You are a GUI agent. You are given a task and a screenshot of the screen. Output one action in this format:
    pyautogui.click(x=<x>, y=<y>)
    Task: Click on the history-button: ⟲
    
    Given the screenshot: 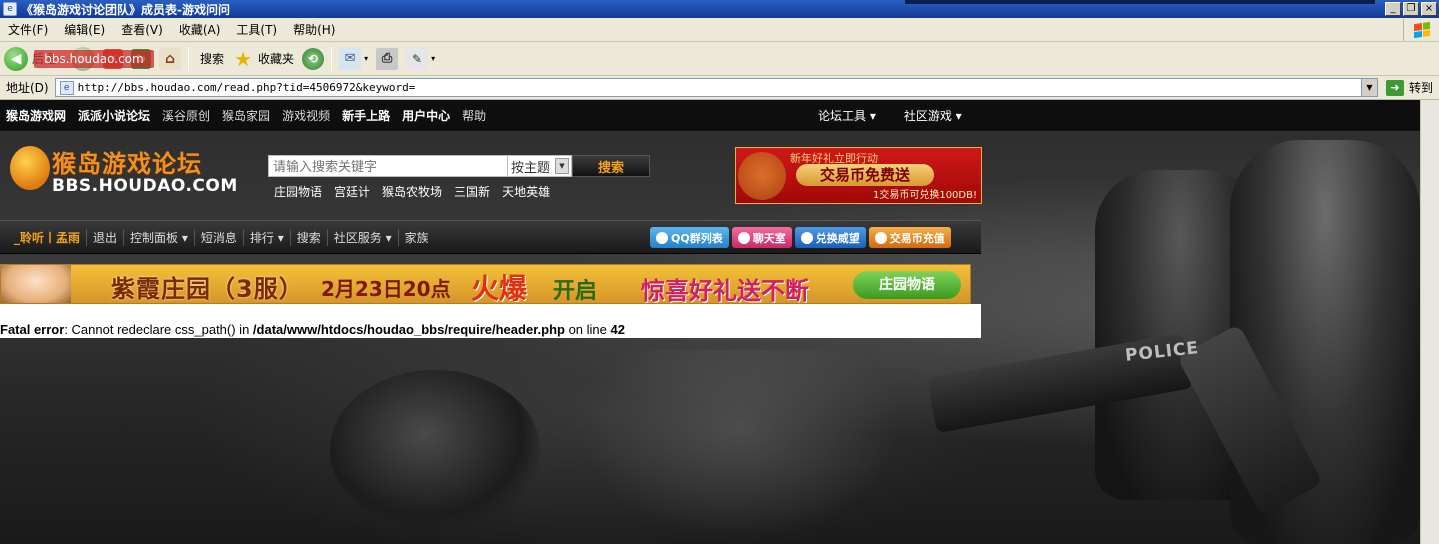 What is the action you would take?
    pyautogui.click(x=313, y=59)
    